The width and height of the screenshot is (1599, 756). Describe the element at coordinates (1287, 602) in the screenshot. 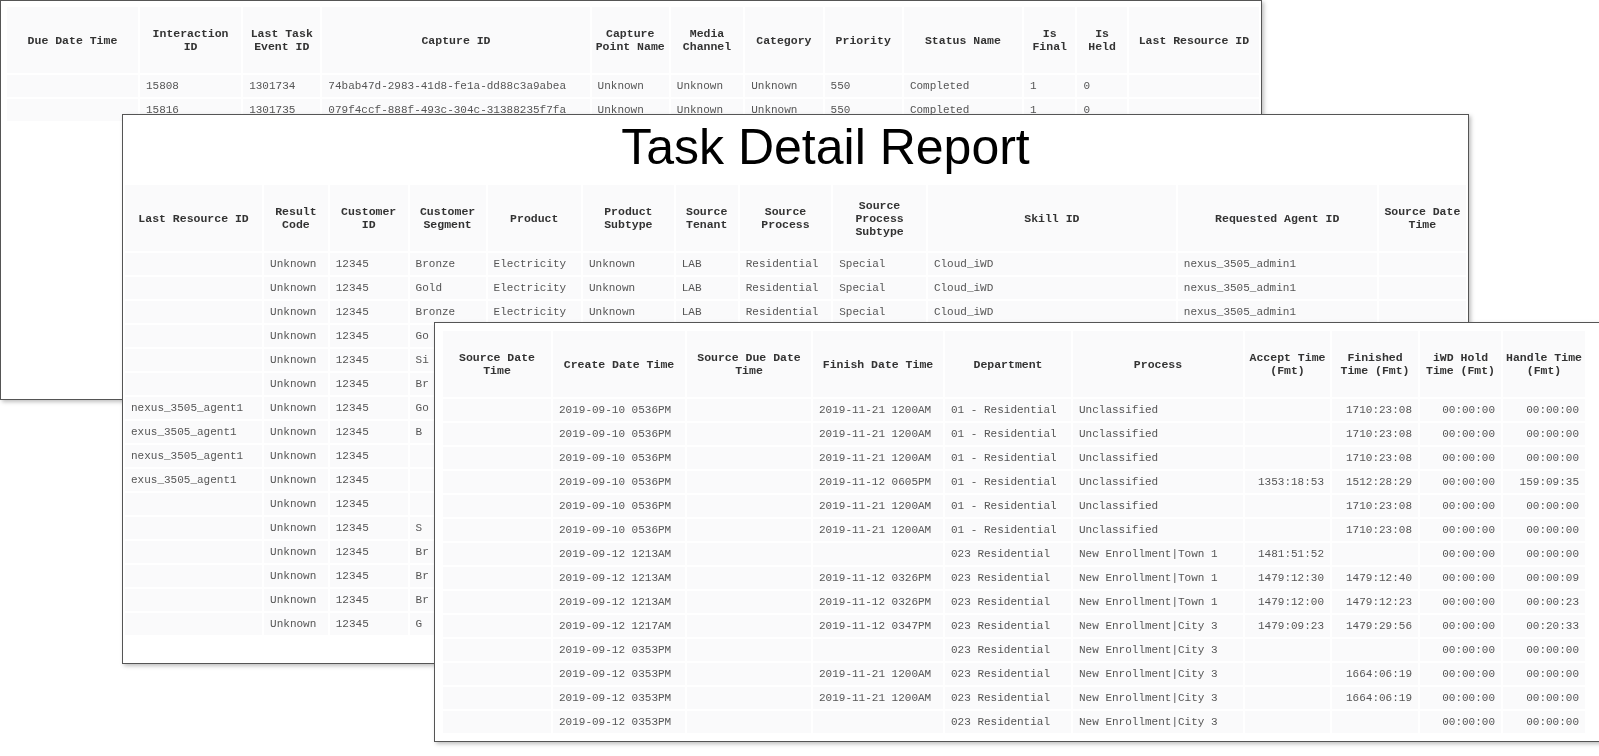

I see `table-cell: 1479:12:00` at that location.